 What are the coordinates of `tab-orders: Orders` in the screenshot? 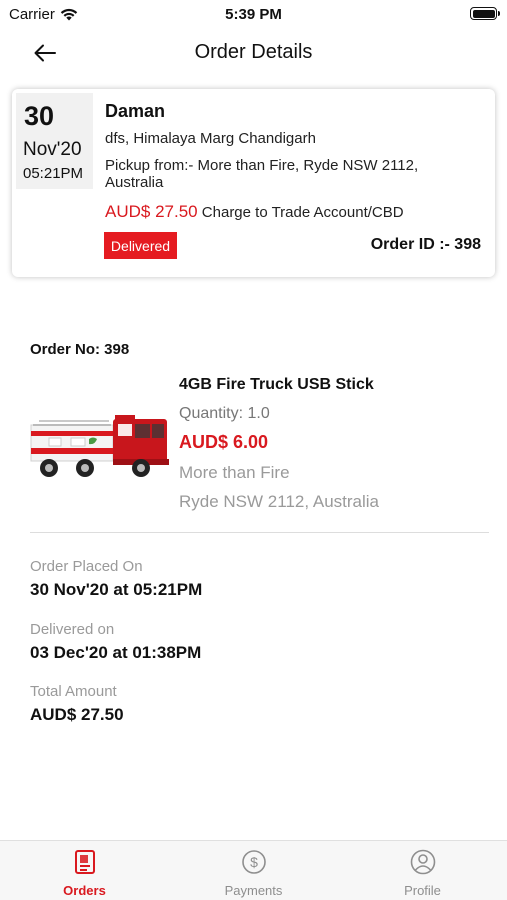 It's located at (84, 870).